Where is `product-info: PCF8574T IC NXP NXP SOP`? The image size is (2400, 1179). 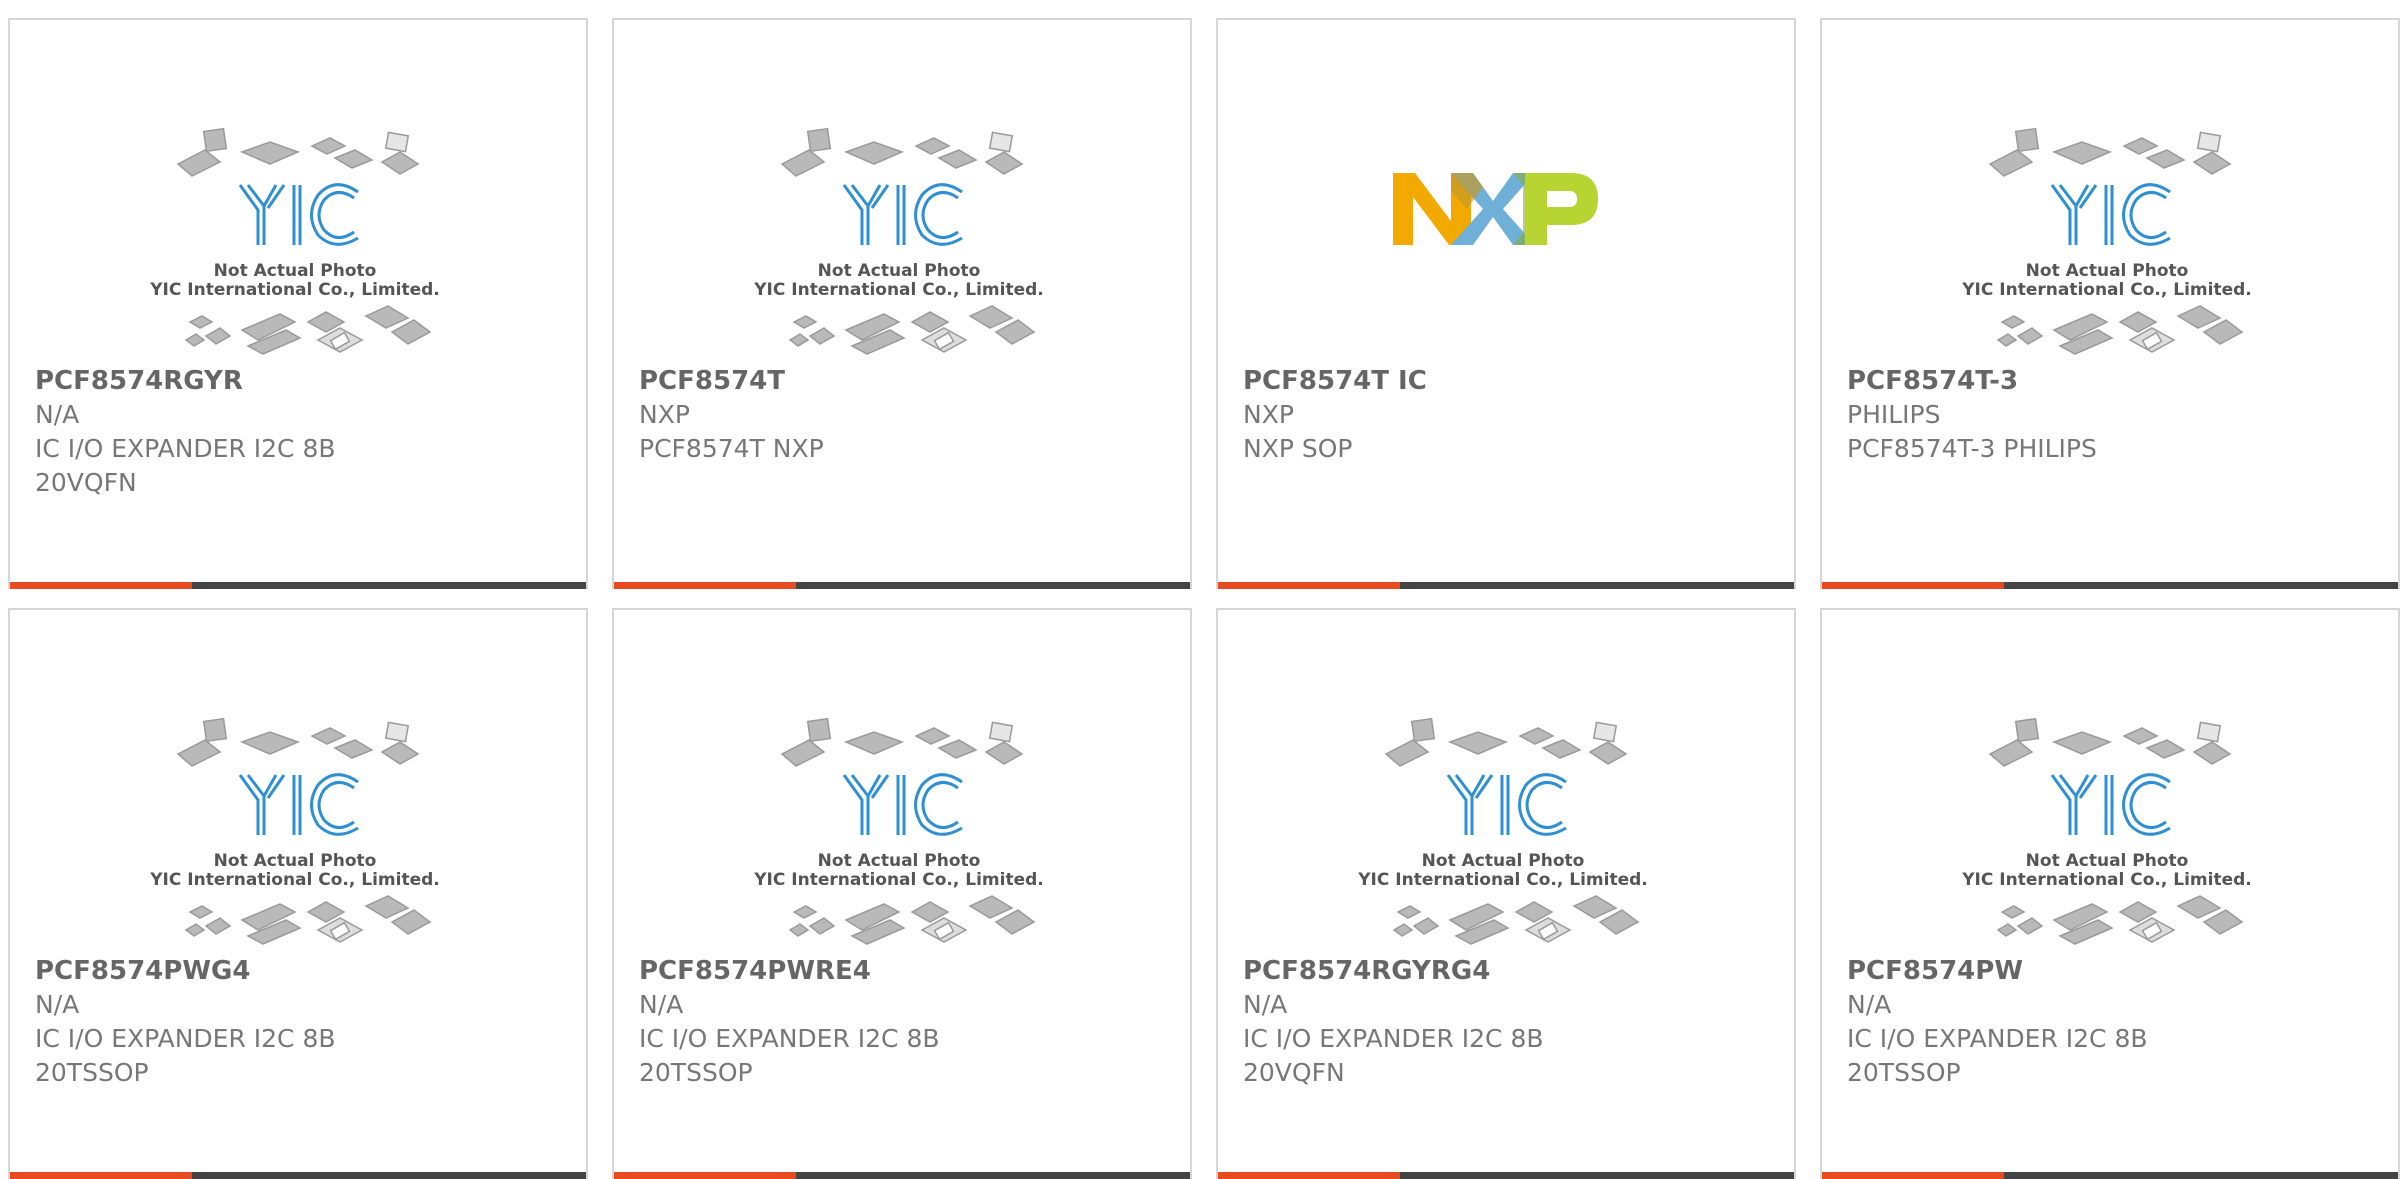
product-info: PCF8574T IC NXP NXP SOP is located at coordinates (1508, 415).